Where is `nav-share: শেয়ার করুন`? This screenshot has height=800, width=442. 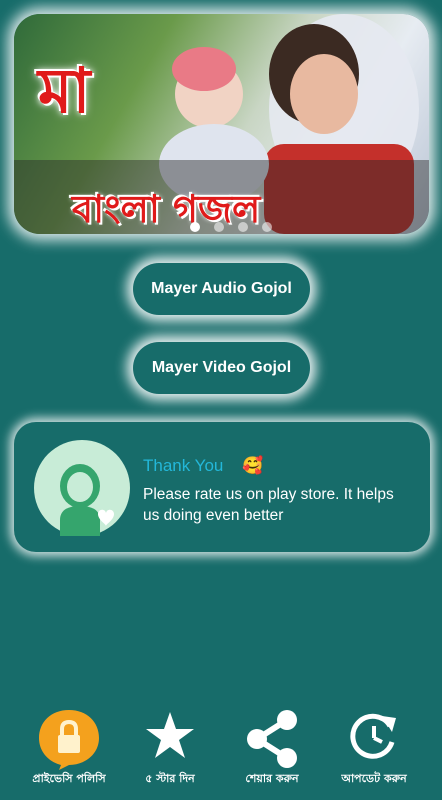
nav-share: শেয়ার করুন is located at coordinates (272, 753).